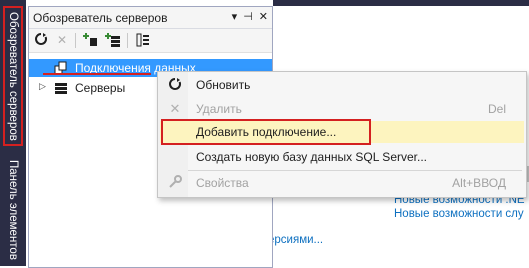 Image resolution: width=529 pixels, height=268 pixels. Describe the element at coordinates (42, 86) in the screenshot. I see `expand-arrow-icon: ▷` at that location.